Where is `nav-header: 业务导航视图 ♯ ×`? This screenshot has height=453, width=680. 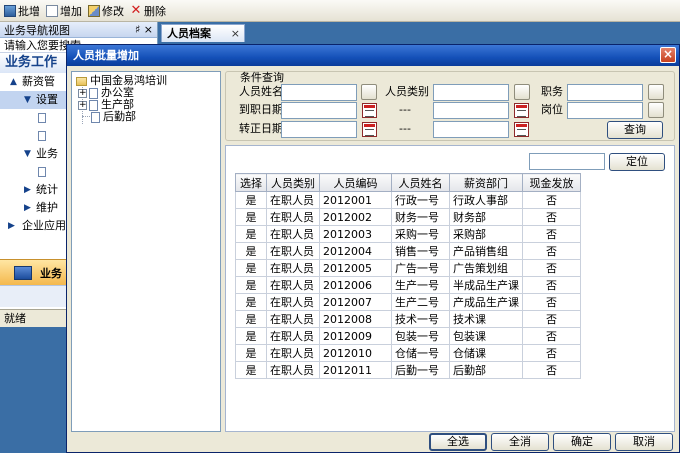 nav-header: 业务导航视图 ♯ × is located at coordinates (78, 30).